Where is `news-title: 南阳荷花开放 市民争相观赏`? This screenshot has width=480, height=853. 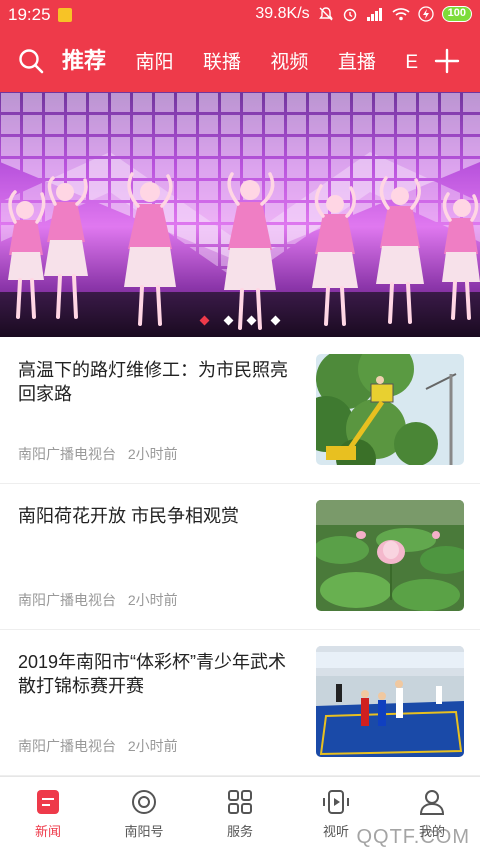 news-title: 南阳荷花开放 市民争相观赏 is located at coordinates (128, 516).